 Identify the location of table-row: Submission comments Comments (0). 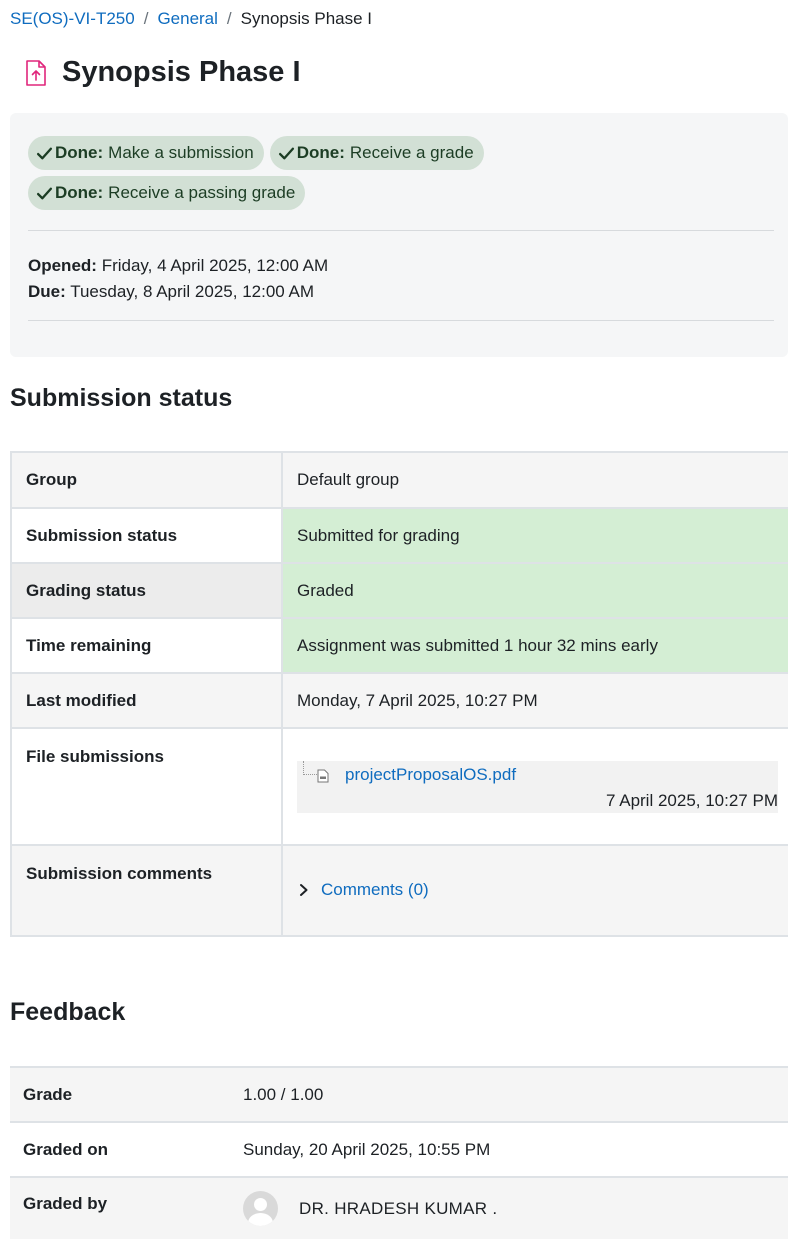
(399, 890).